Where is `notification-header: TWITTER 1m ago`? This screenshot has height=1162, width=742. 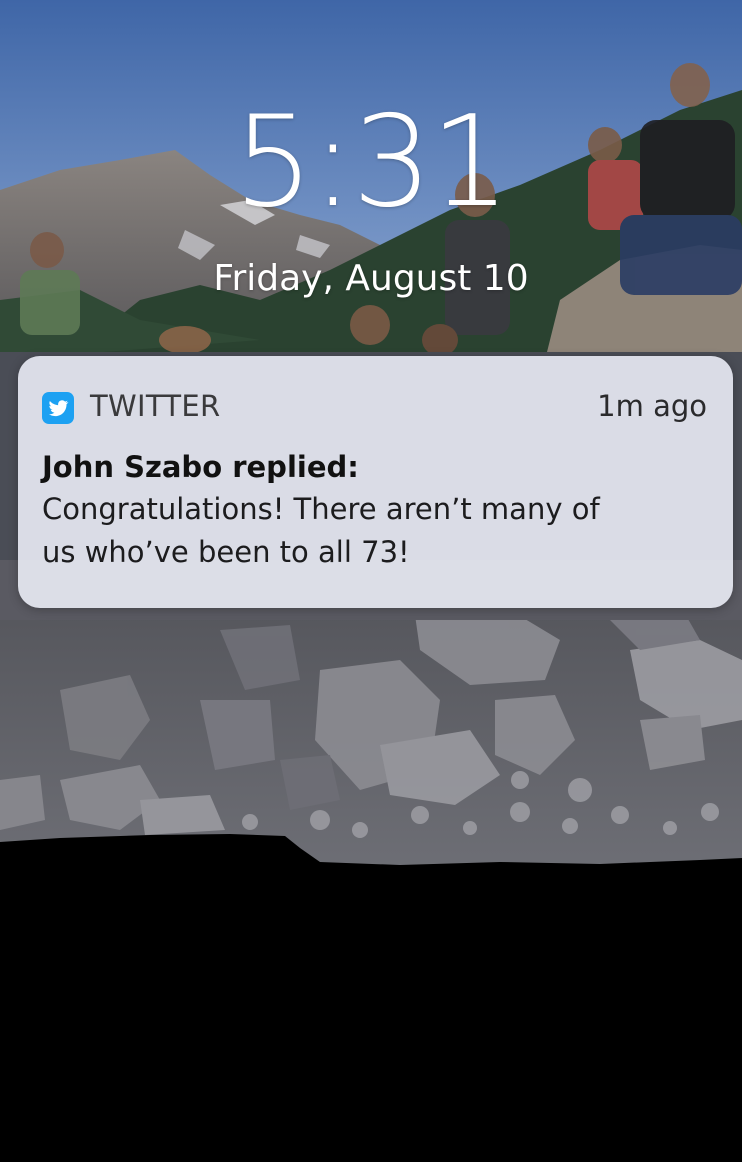 notification-header: TWITTER 1m ago is located at coordinates (374, 399).